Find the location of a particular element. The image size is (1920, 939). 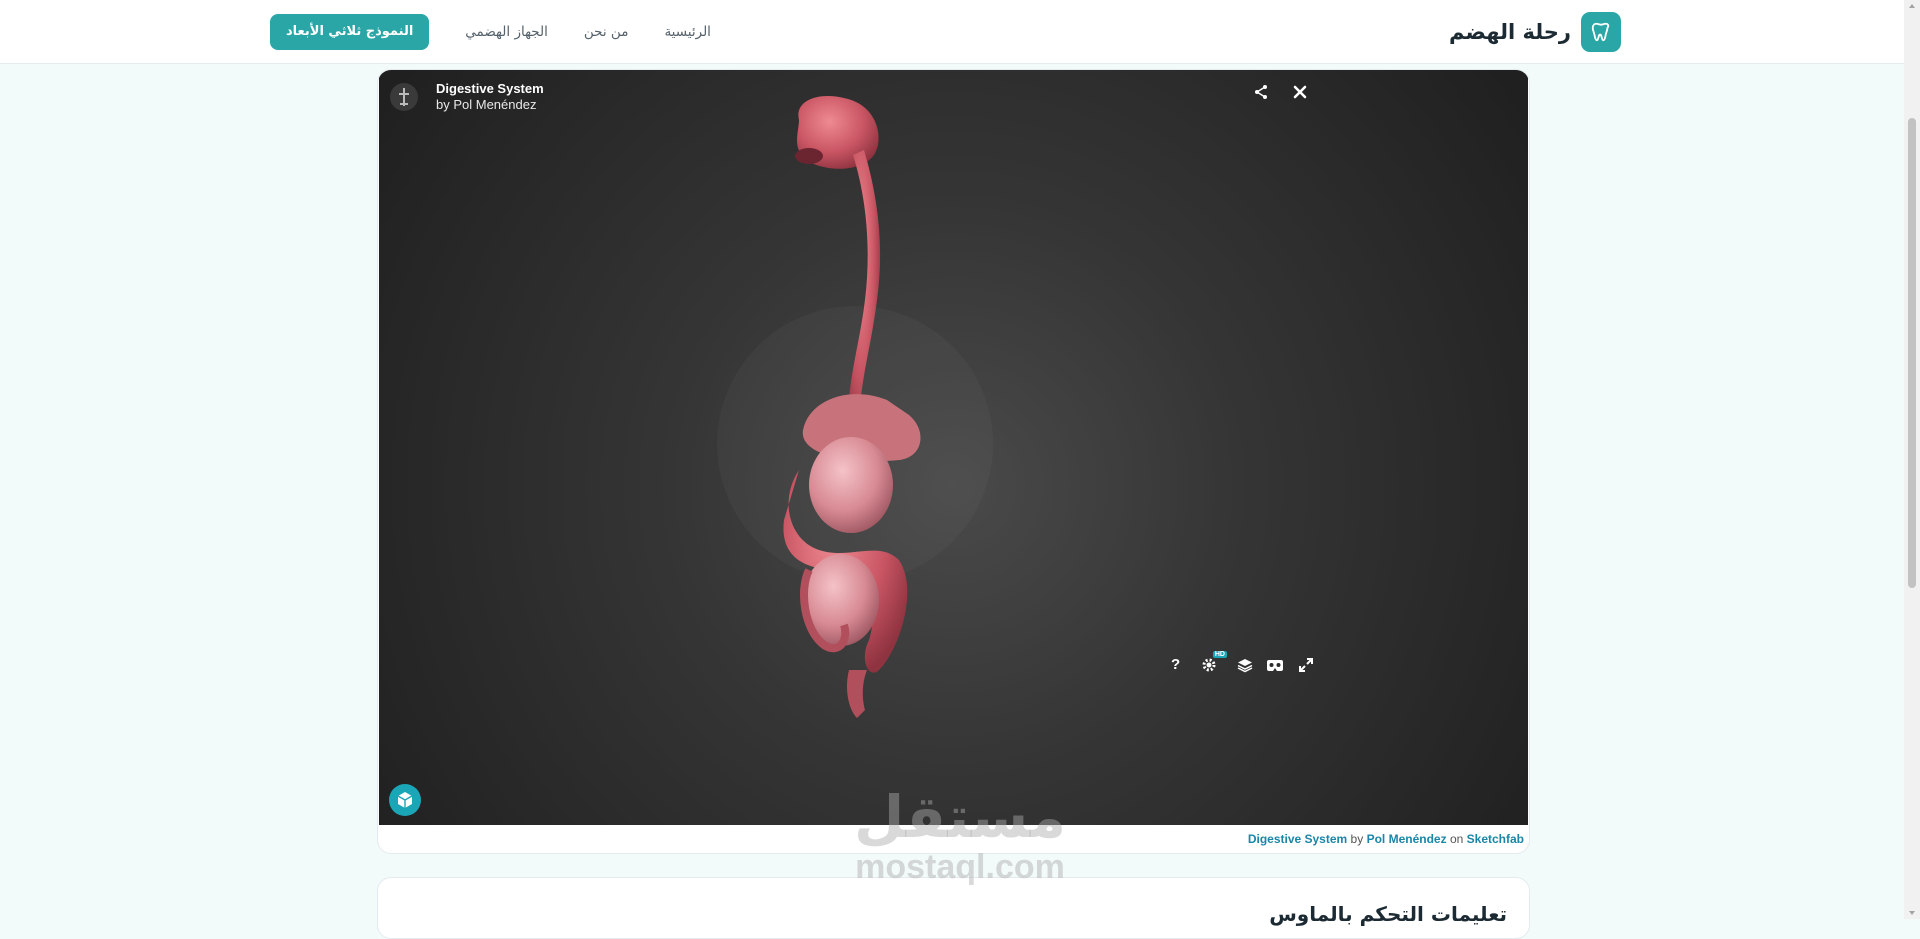

credit-by: by is located at coordinates (1357, 839).